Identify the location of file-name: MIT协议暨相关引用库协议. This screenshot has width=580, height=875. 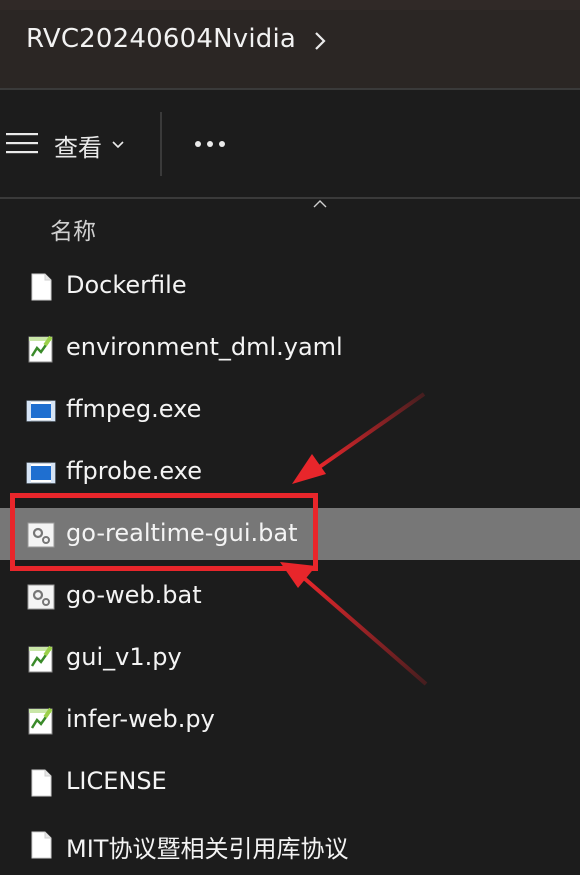
(207, 849).